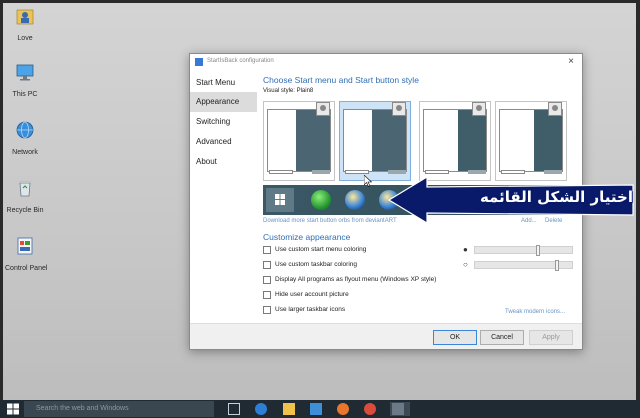 The width and height of the screenshot is (640, 418). Describe the element at coordinates (213, 121) in the screenshot. I see `sidebar-item-label: Switching` at that location.